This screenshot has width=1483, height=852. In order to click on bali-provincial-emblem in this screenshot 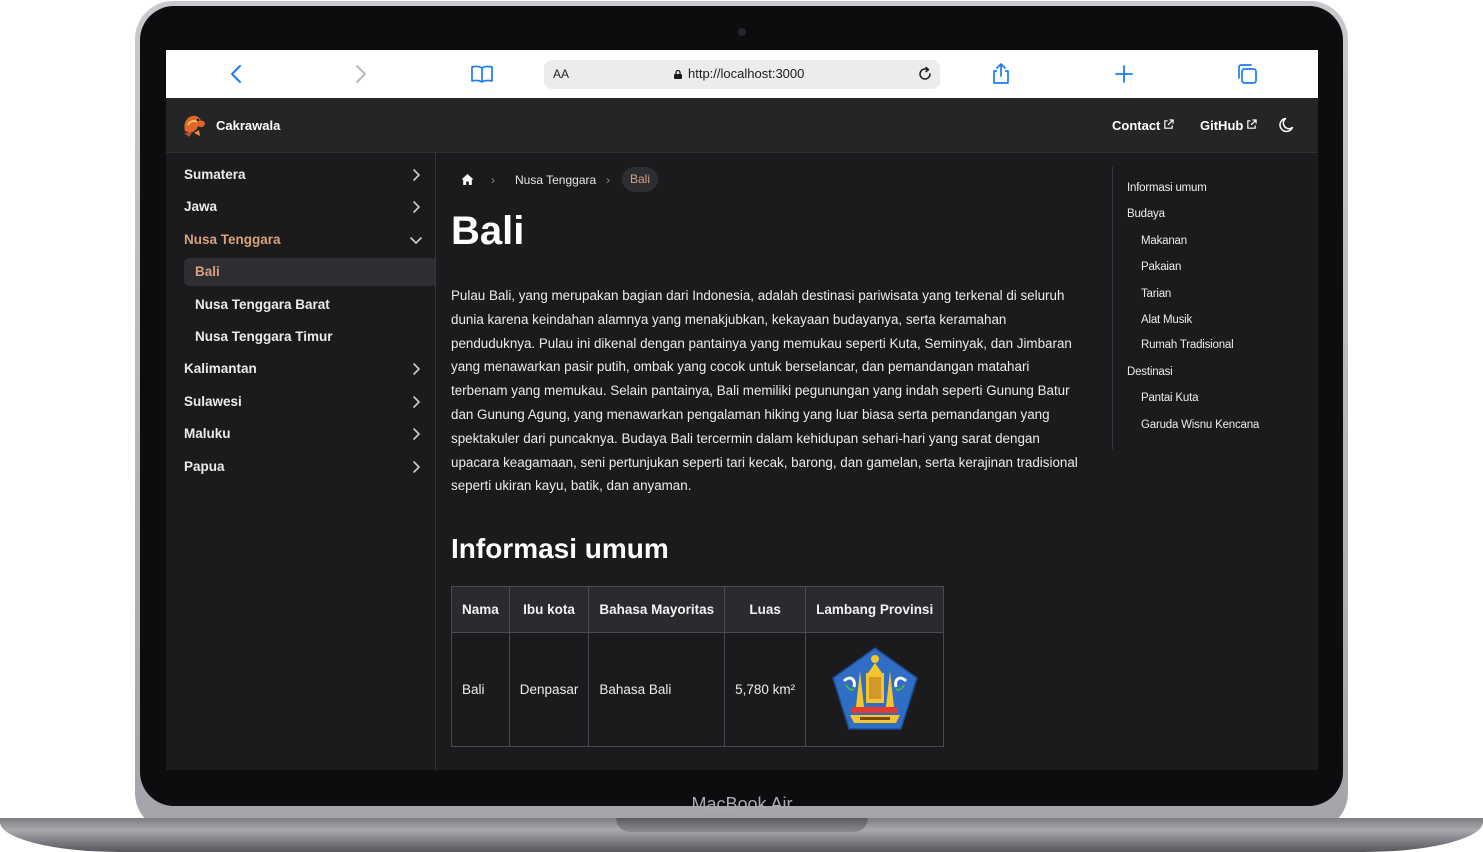, I will do `click(874, 688)`.